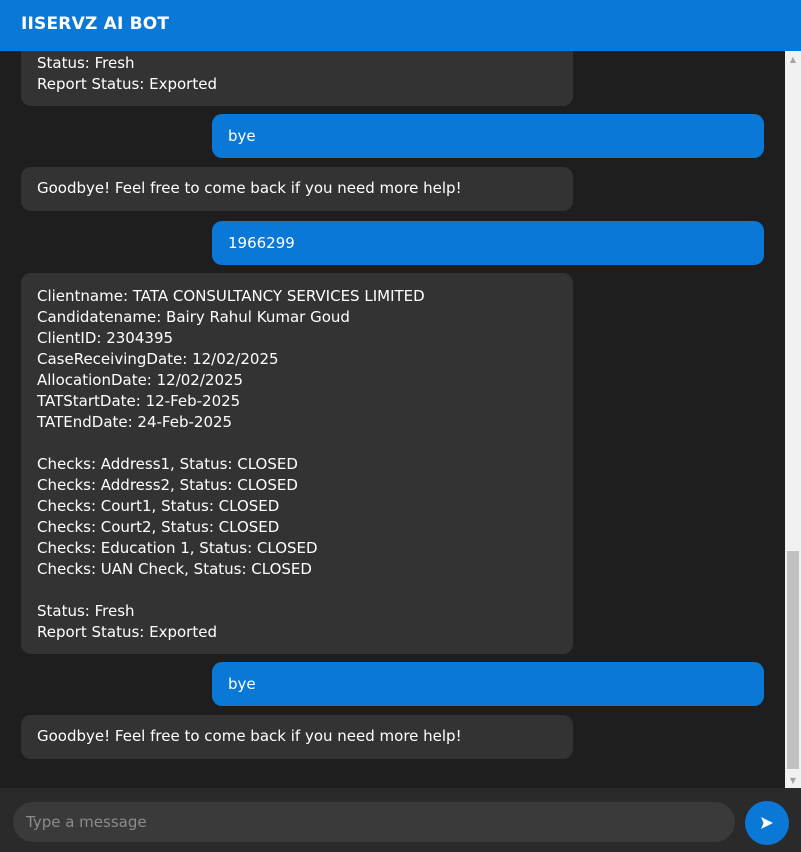 The height and width of the screenshot is (852, 801). What do you see at coordinates (793, 419) in the screenshot?
I see `chat-scrollbar: ▲ ▼` at bounding box center [793, 419].